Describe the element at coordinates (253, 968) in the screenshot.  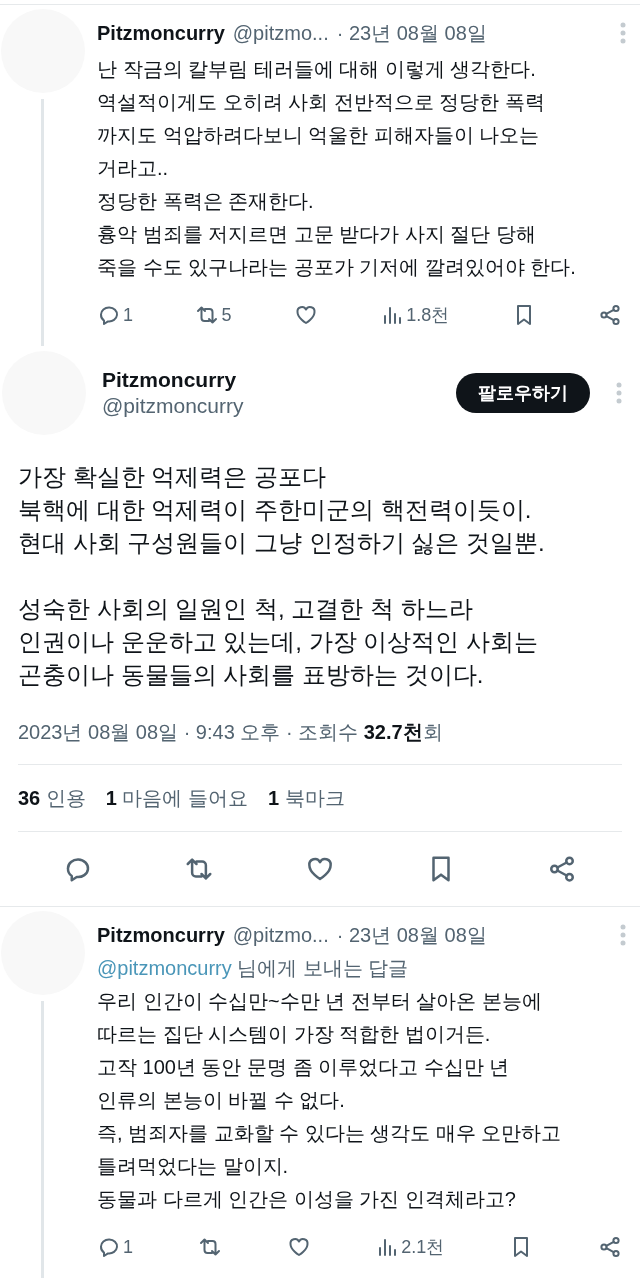
I see `reply-context: @pitzmoncurry 님에게 보내는 답글` at that location.